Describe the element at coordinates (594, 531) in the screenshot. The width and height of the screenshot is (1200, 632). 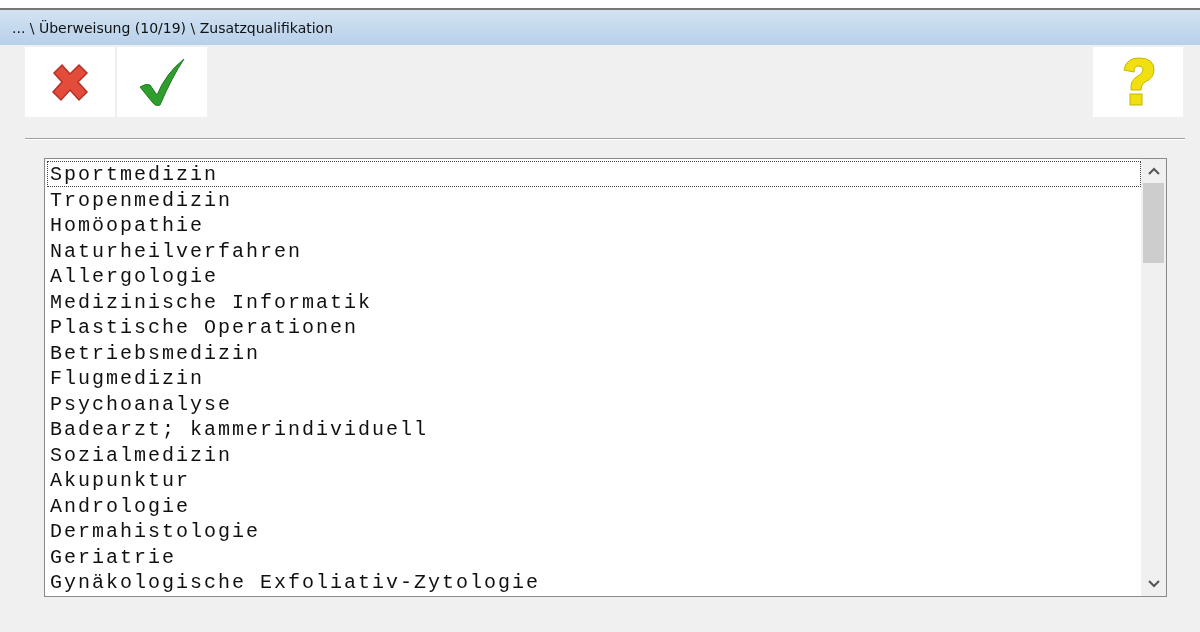
I see `list-item: Dermahistologie` at that location.